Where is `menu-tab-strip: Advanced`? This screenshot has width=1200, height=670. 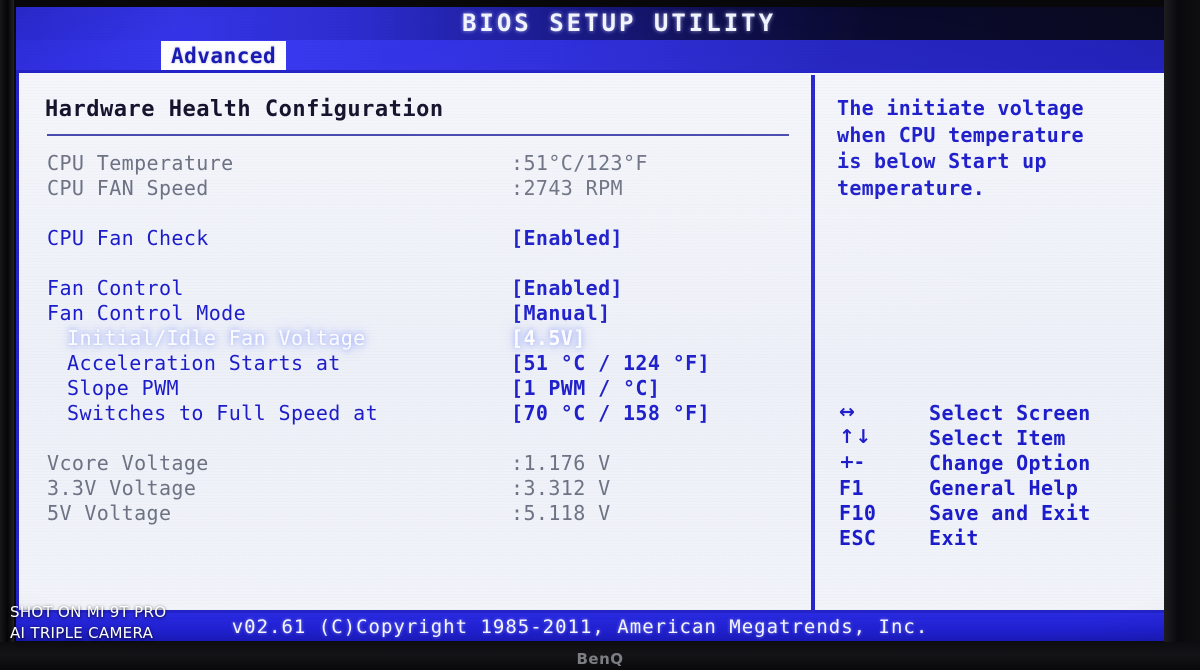
menu-tab-strip: Advanced is located at coordinates (595, 55).